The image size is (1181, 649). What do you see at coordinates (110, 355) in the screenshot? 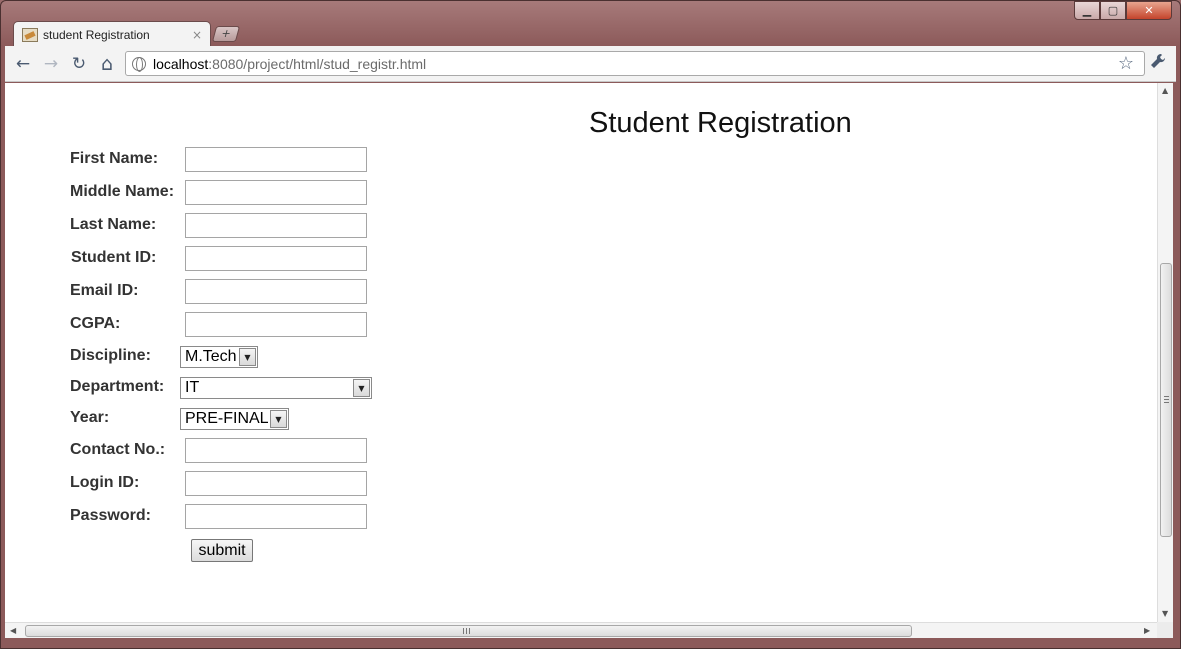
I see `discipline-label: Discipline:` at bounding box center [110, 355].